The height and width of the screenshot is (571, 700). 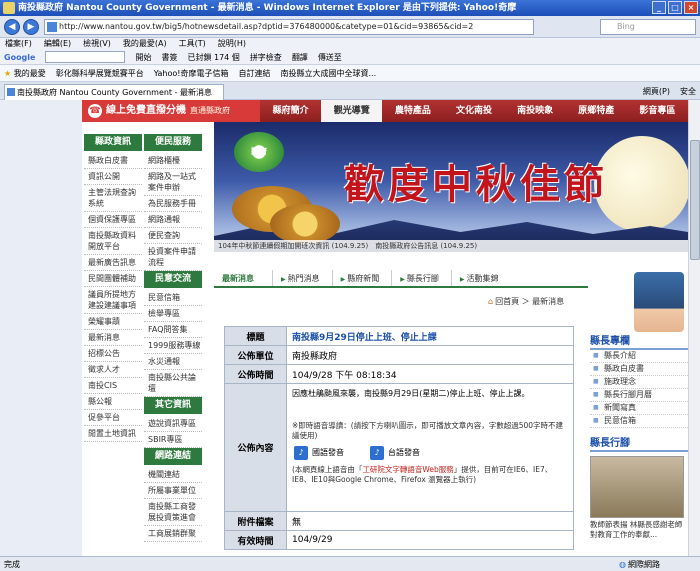 I want to click on maximize-button: □, so click(x=675, y=7).